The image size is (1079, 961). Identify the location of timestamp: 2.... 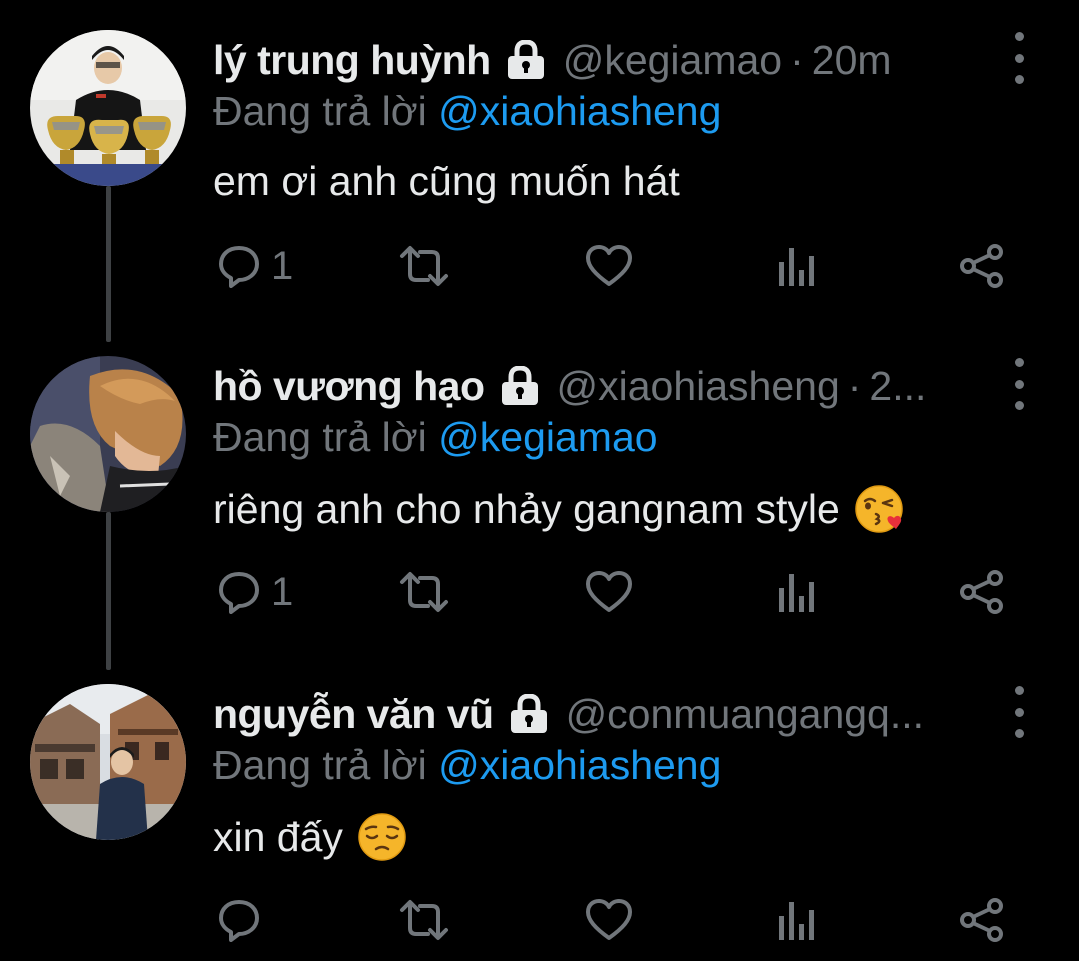
(897, 386).